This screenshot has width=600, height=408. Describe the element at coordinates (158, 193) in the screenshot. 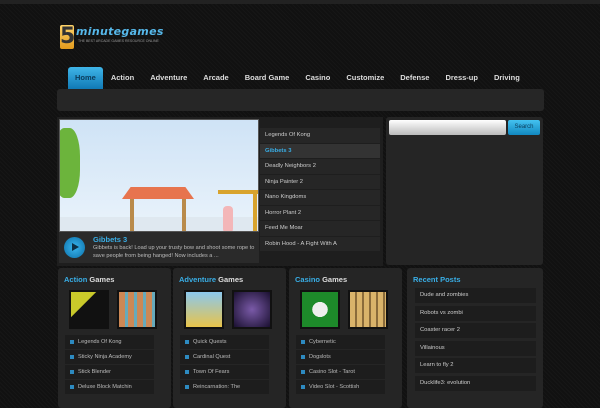

I see `roof-graphic` at that location.